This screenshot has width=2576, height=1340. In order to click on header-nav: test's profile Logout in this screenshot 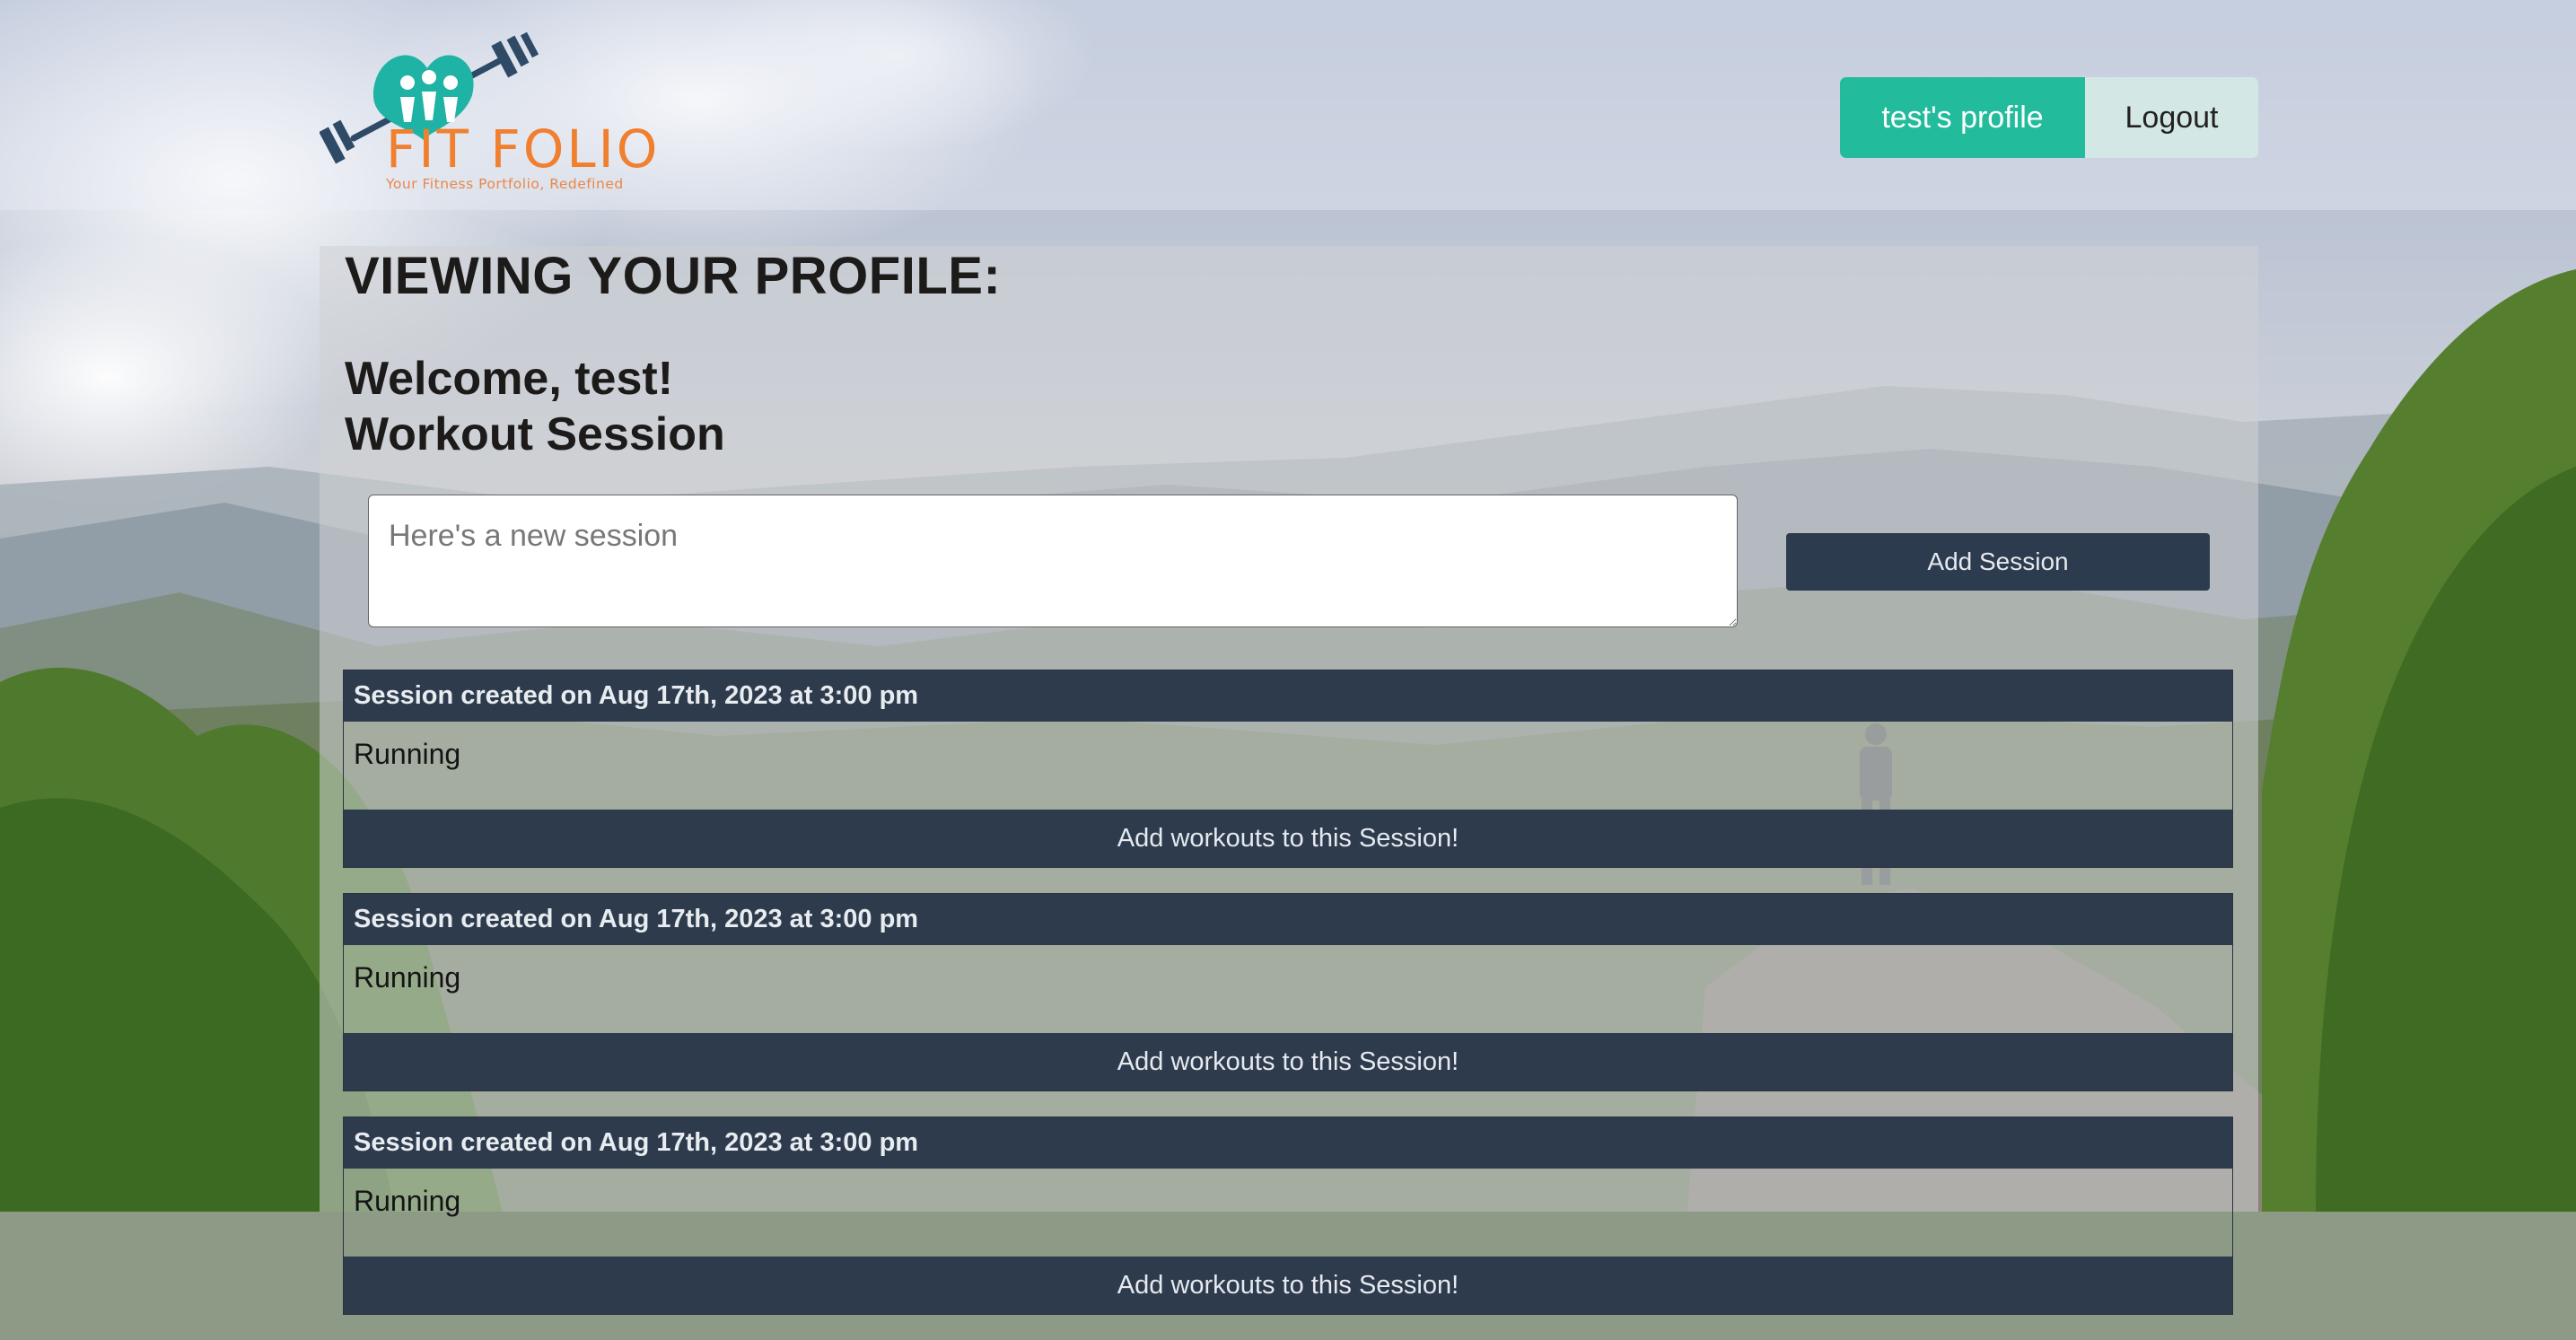, I will do `click(2049, 117)`.